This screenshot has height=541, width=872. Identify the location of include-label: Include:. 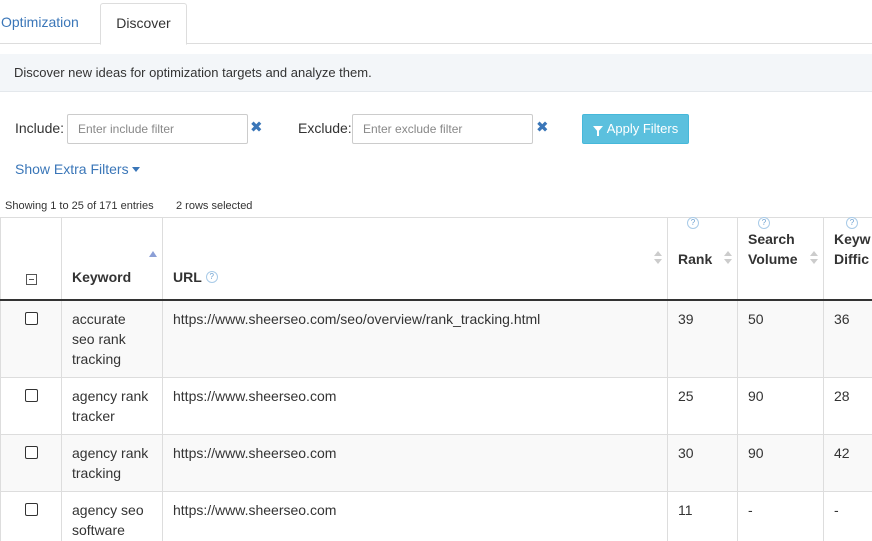
(40, 128).